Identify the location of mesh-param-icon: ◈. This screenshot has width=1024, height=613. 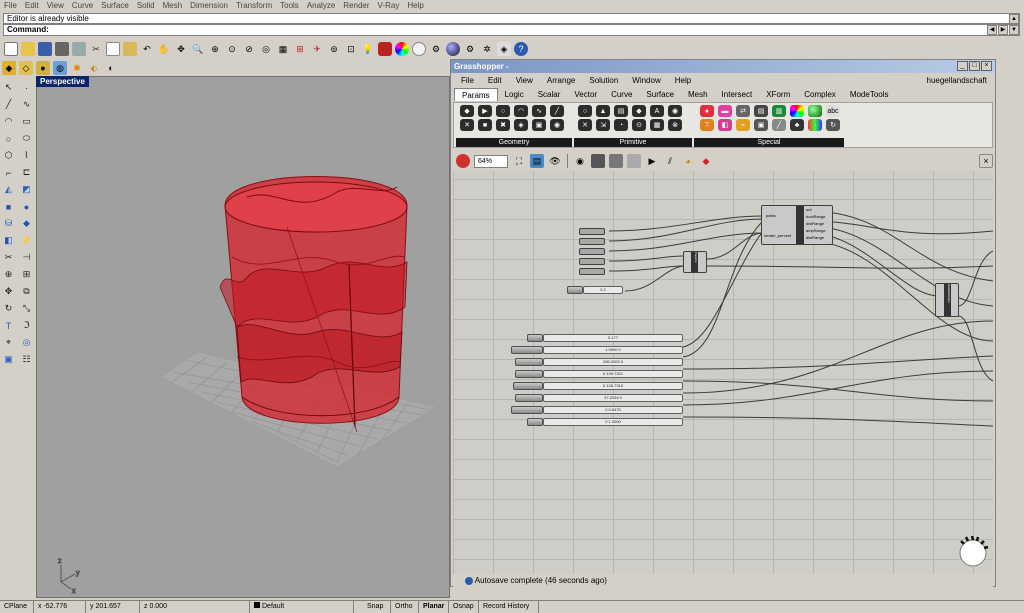
(521, 125).